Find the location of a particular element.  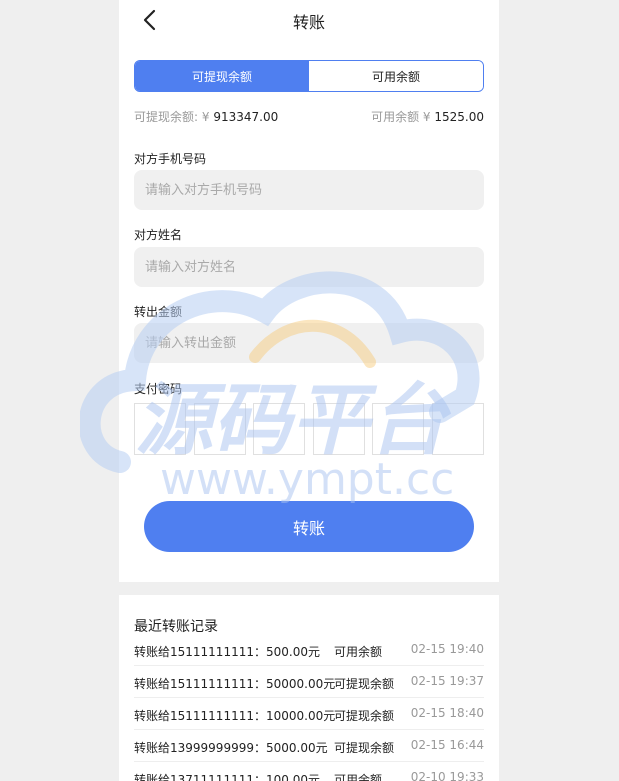

password-label: 支付密码 is located at coordinates (158, 389).